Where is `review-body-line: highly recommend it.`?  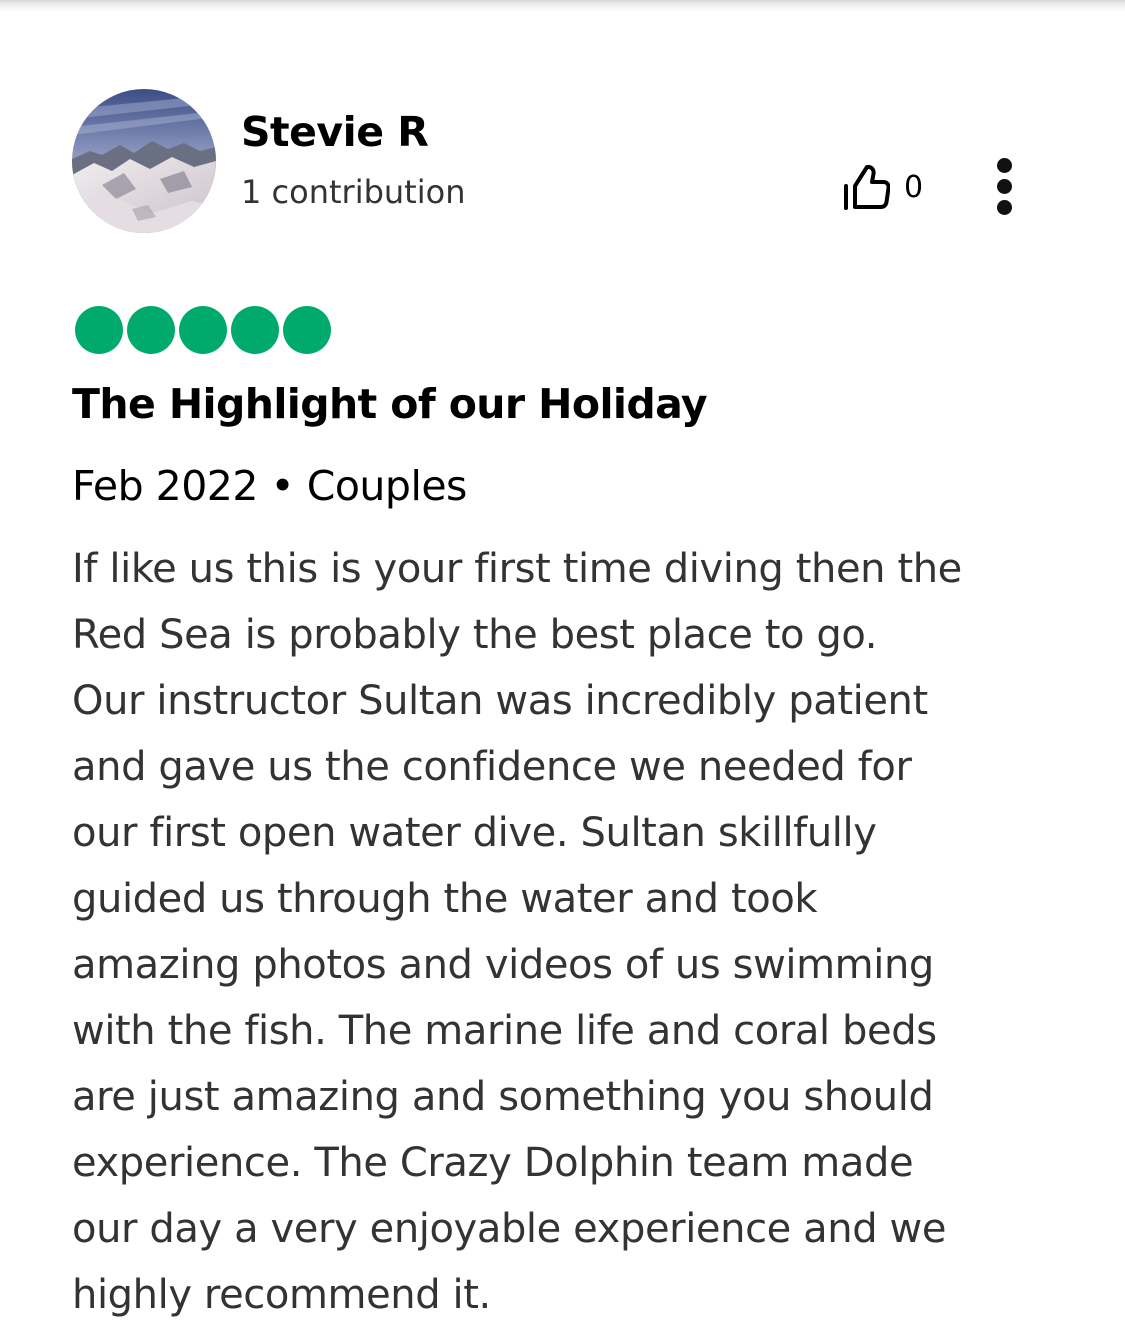
review-body-line: highly recommend it. is located at coordinates (281, 1295).